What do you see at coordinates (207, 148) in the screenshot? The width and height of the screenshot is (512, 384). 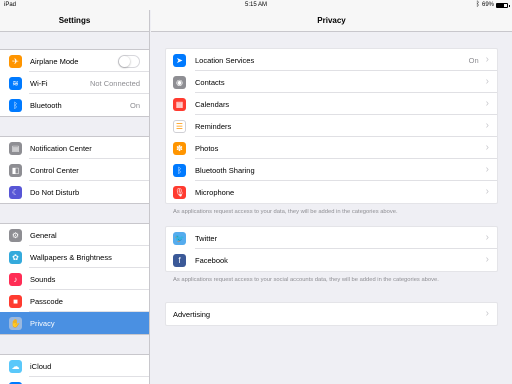 I see `row-label: Photos` at bounding box center [207, 148].